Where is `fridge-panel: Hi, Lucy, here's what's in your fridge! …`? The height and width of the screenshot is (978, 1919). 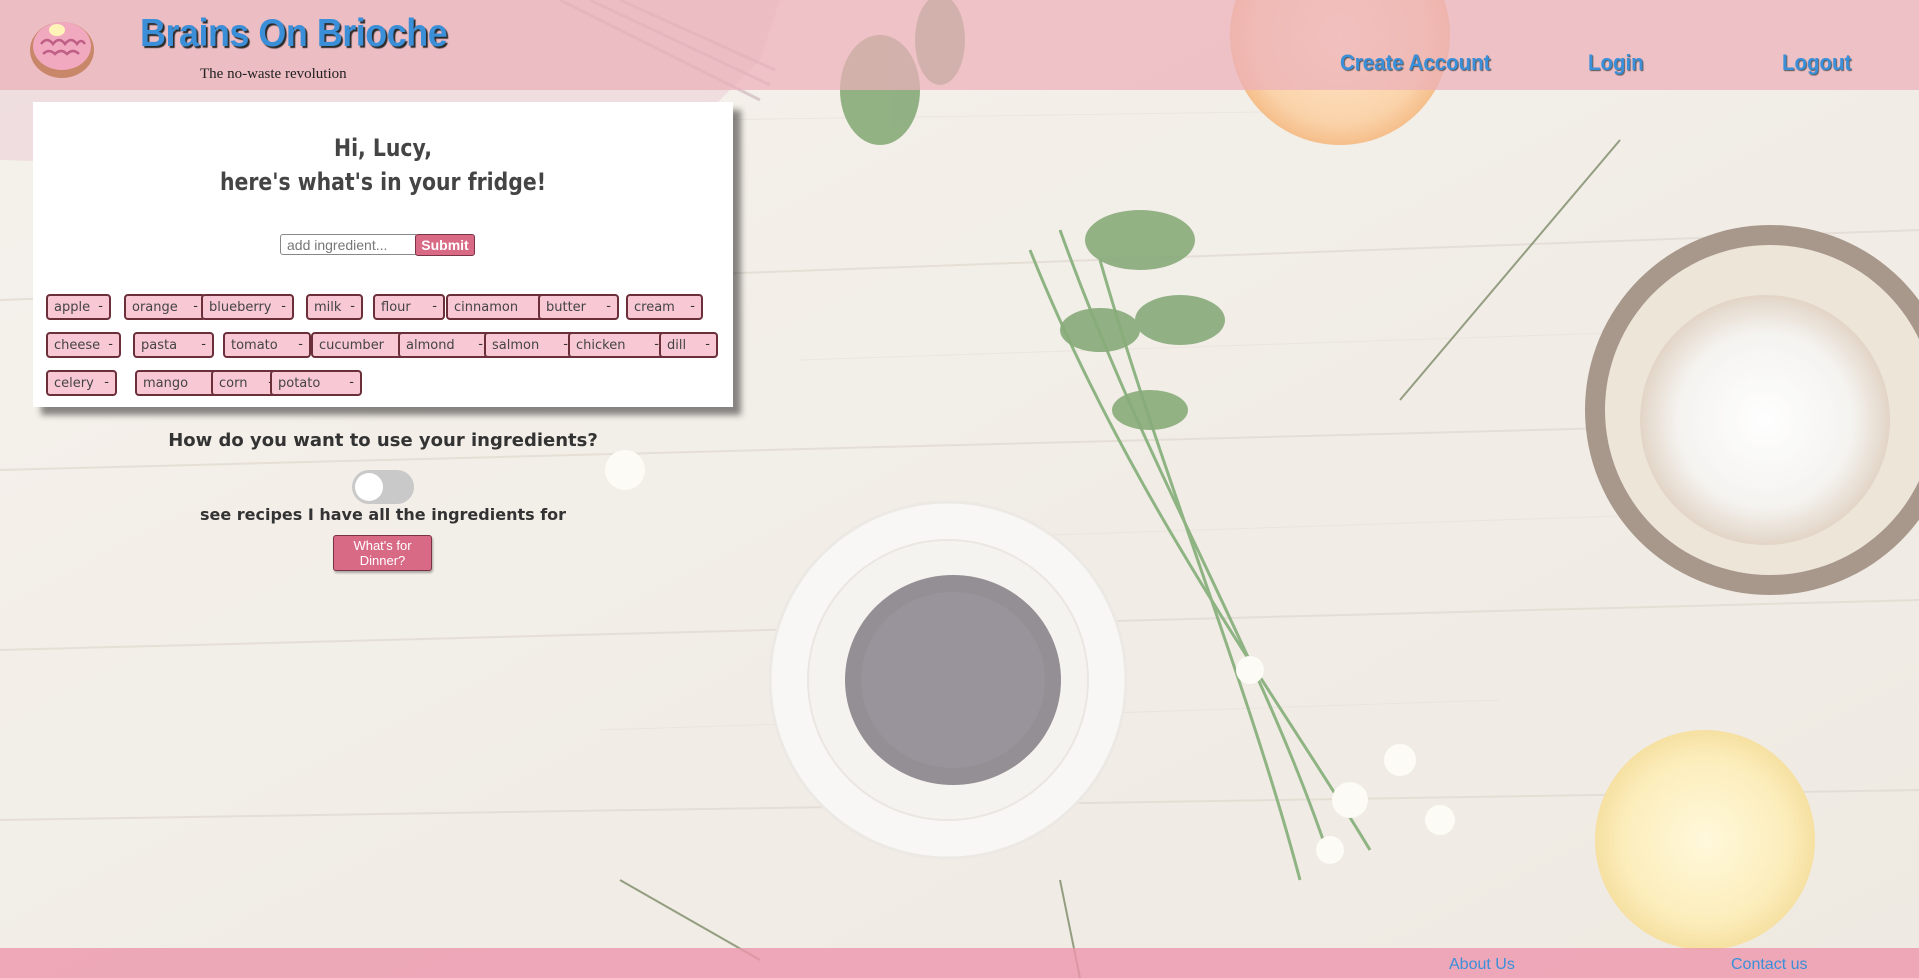 fridge-panel: Hi, Lucy, here's what's in your fridge! … is located at coordinates (383, 254).